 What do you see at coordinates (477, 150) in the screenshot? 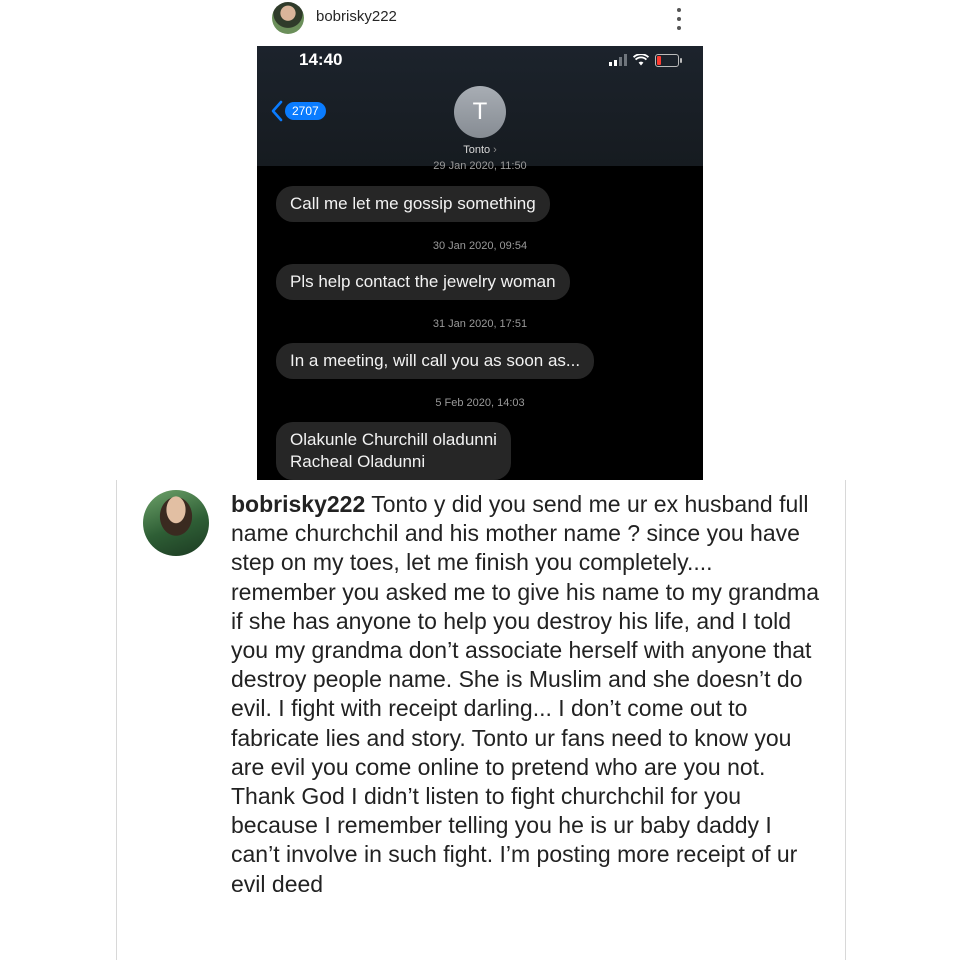
I see `contact-name-label: Tonto` at bounding box center [477, 150].